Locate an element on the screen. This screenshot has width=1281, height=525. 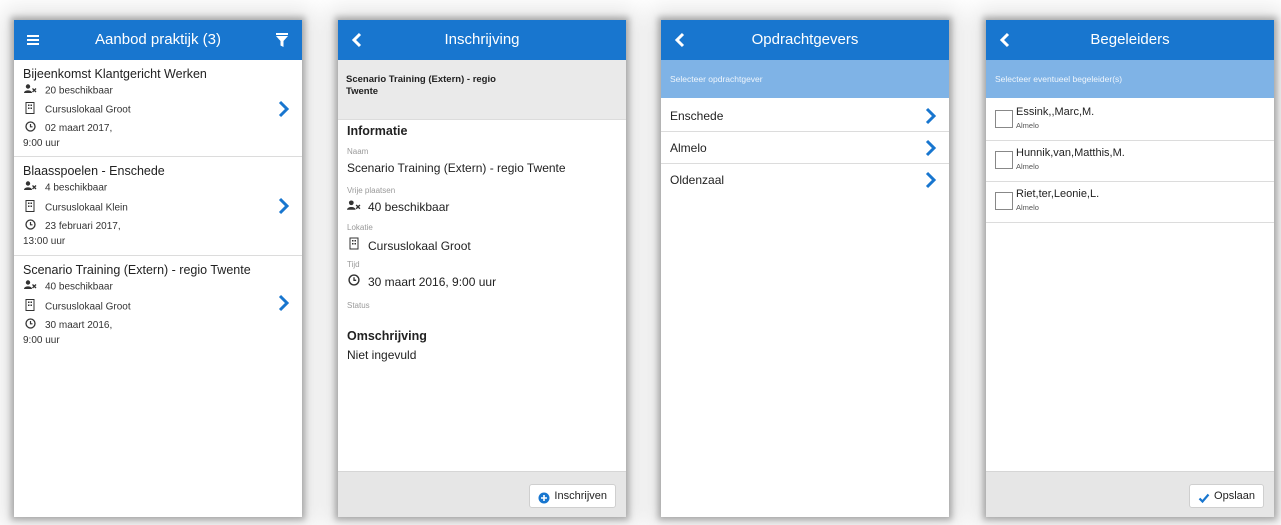
list-item: Essink,,Marc,M. Almelo is located at coordinates (1130, 120).